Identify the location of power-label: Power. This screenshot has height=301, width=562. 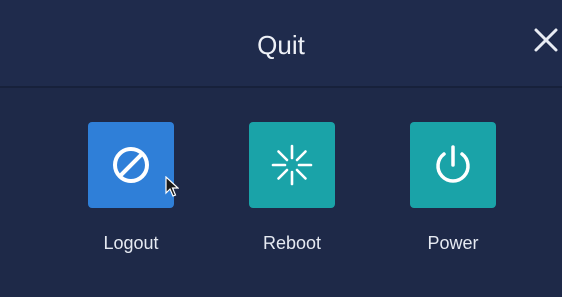
(453, 243).